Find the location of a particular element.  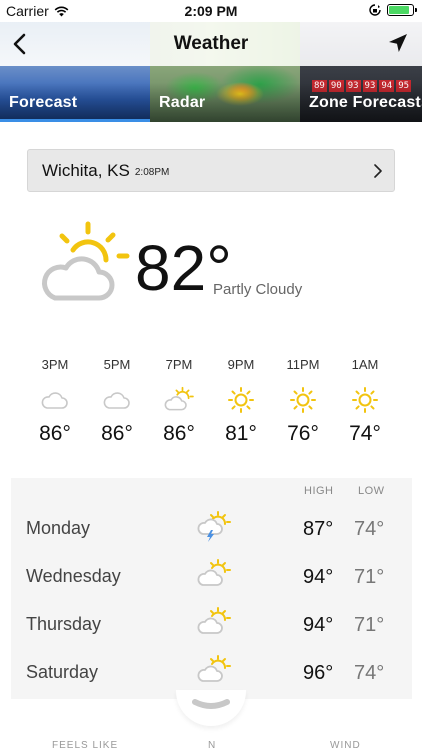

hourly-item: 3PM 86° is located at coordinates (55, 401).